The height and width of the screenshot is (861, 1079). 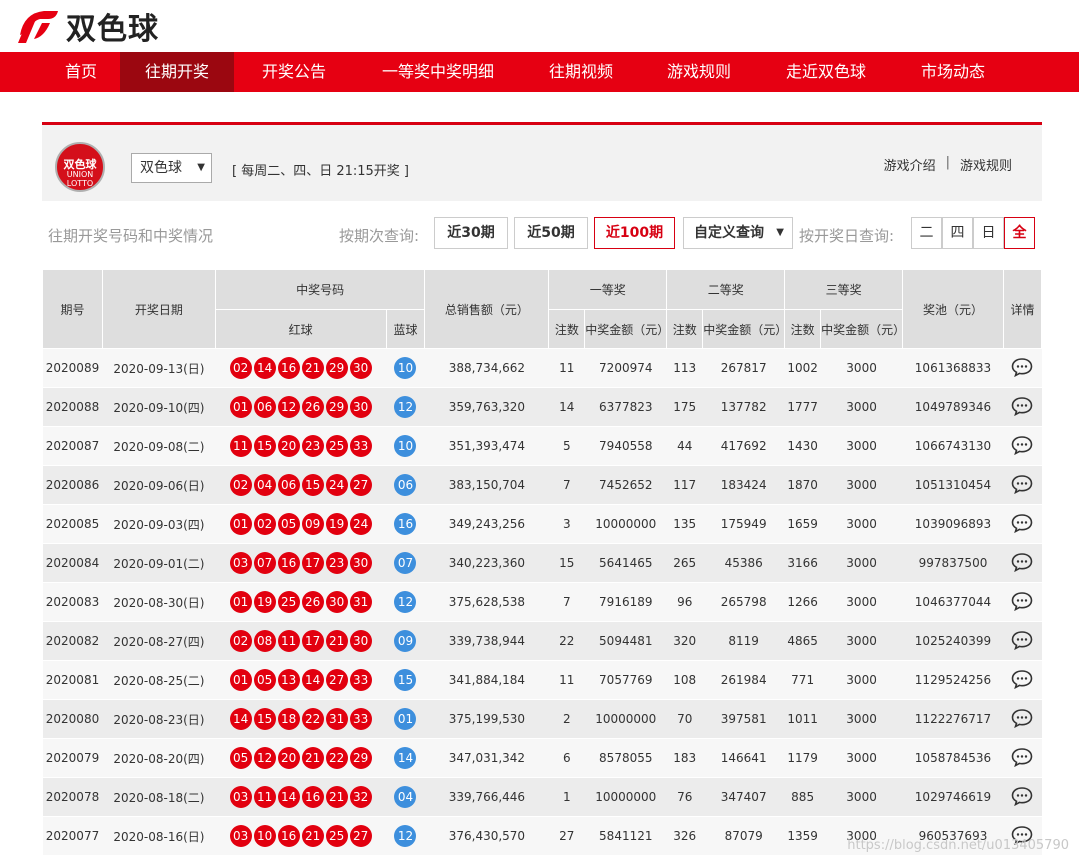 I want to click on header-red: 红球, so click(x=300, y=329).